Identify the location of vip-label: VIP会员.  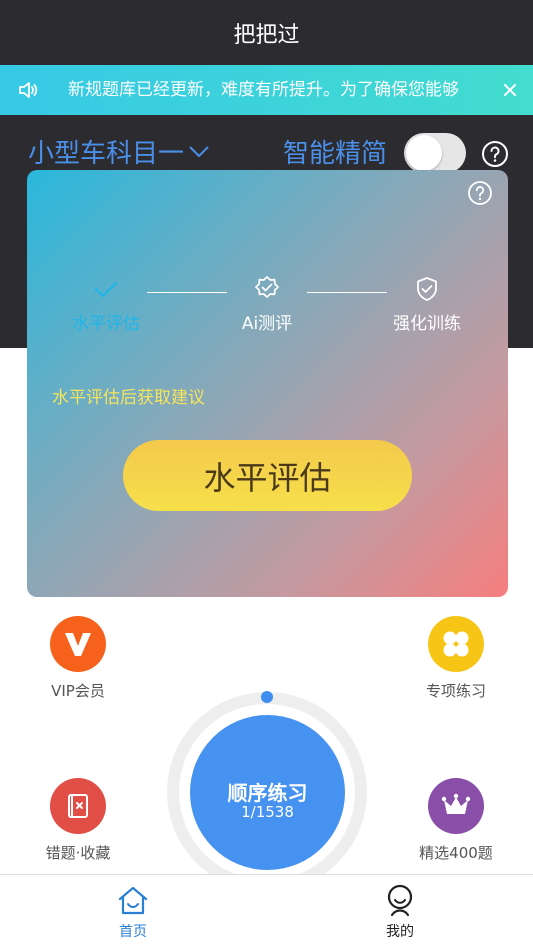
(78, 691).